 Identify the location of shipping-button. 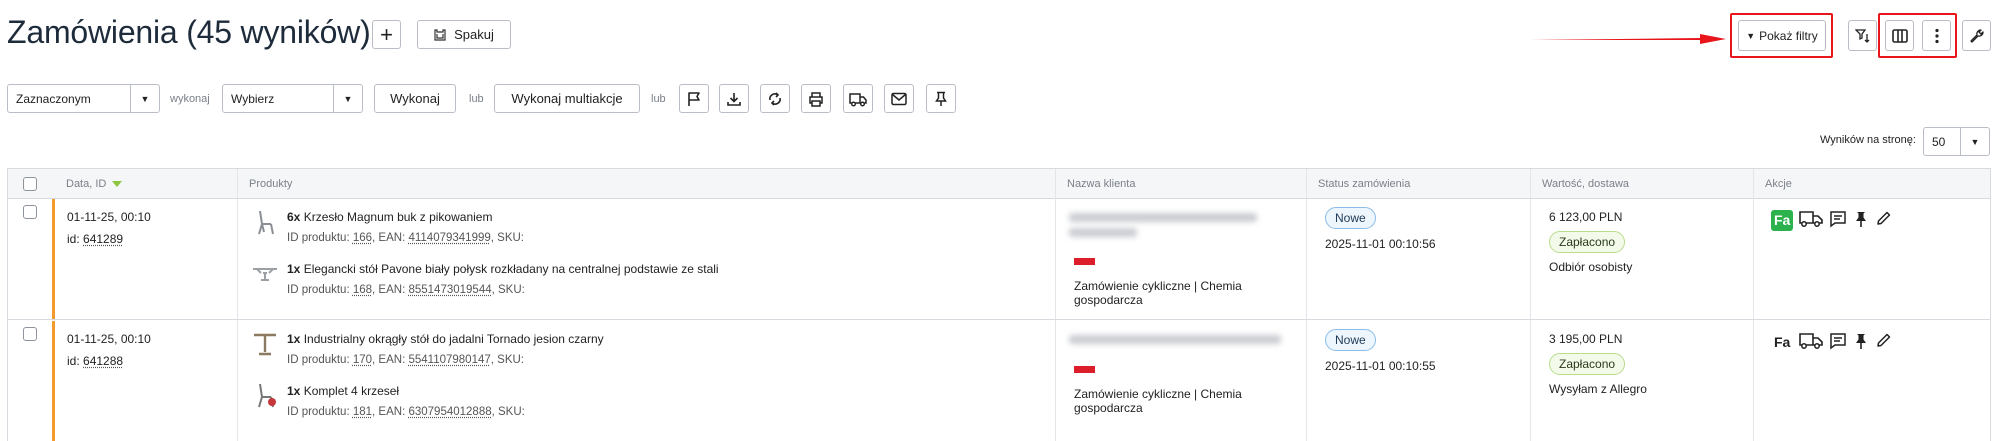
(858, 98).